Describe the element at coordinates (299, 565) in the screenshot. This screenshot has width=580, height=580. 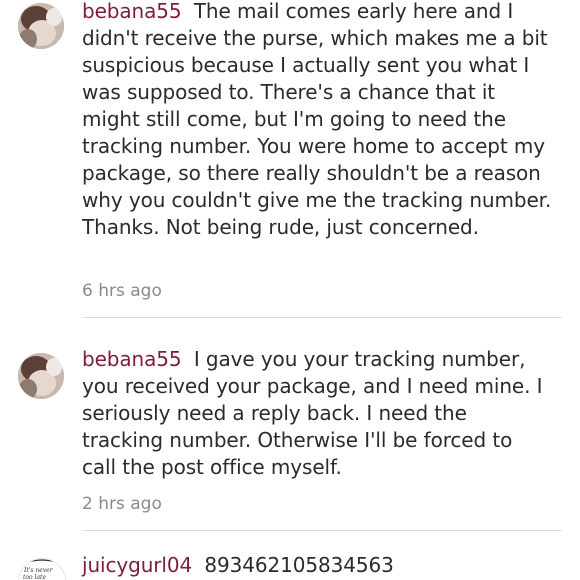
I see `comment-text: 893462105834563` at that location.